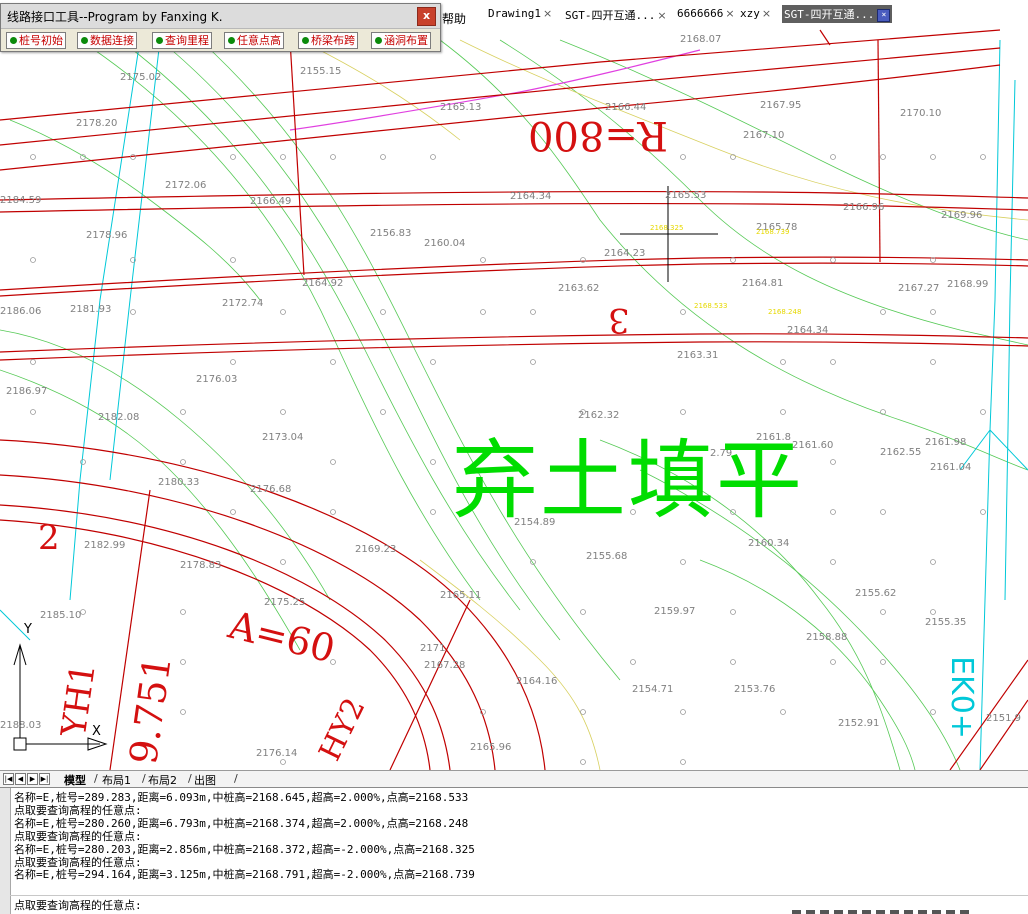 This screenshot has width=1028, height=914. I want to click on tool-button: 数据连接, so click(107, 40).